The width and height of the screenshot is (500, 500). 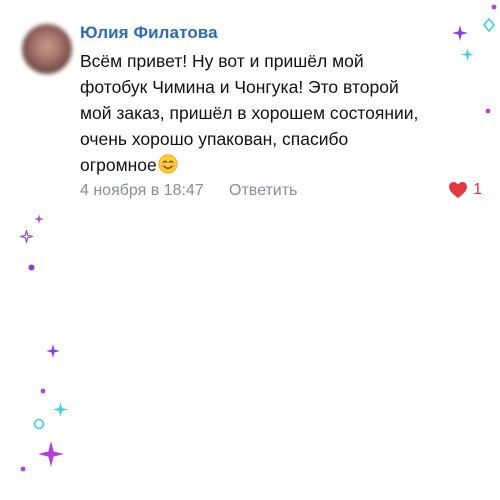 What do you see at coordinates (118, 165) in the screenshot?
I see `comment-text-line-last: огромное` at bounding box center [118, 165].